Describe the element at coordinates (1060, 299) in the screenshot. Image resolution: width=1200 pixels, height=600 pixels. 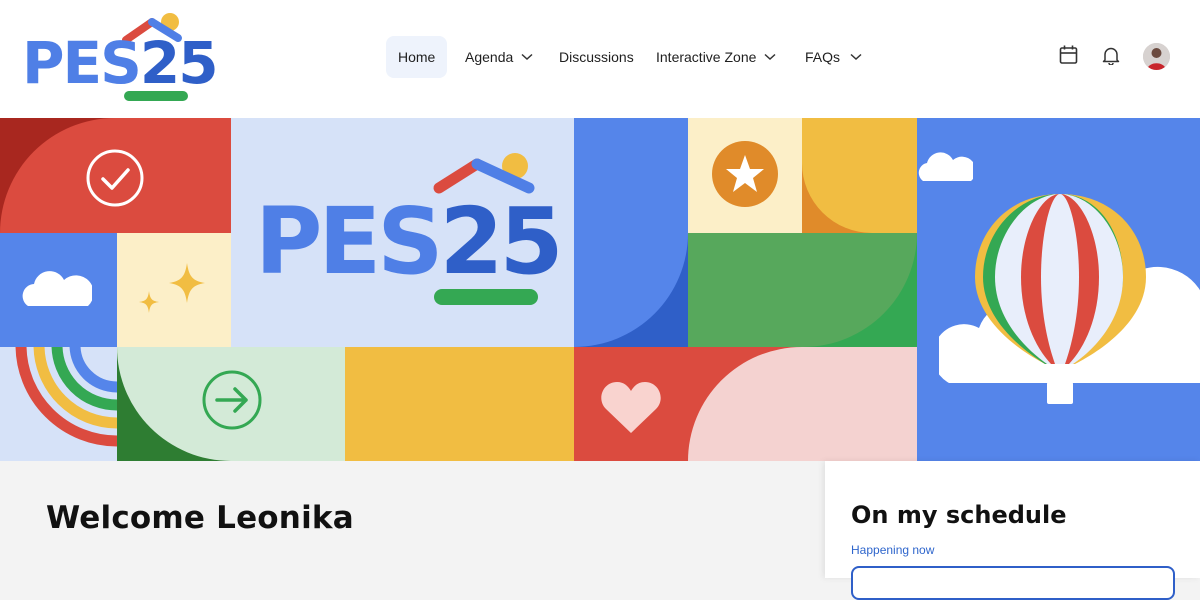
I see `hot-air-balloon-icon` at that location.